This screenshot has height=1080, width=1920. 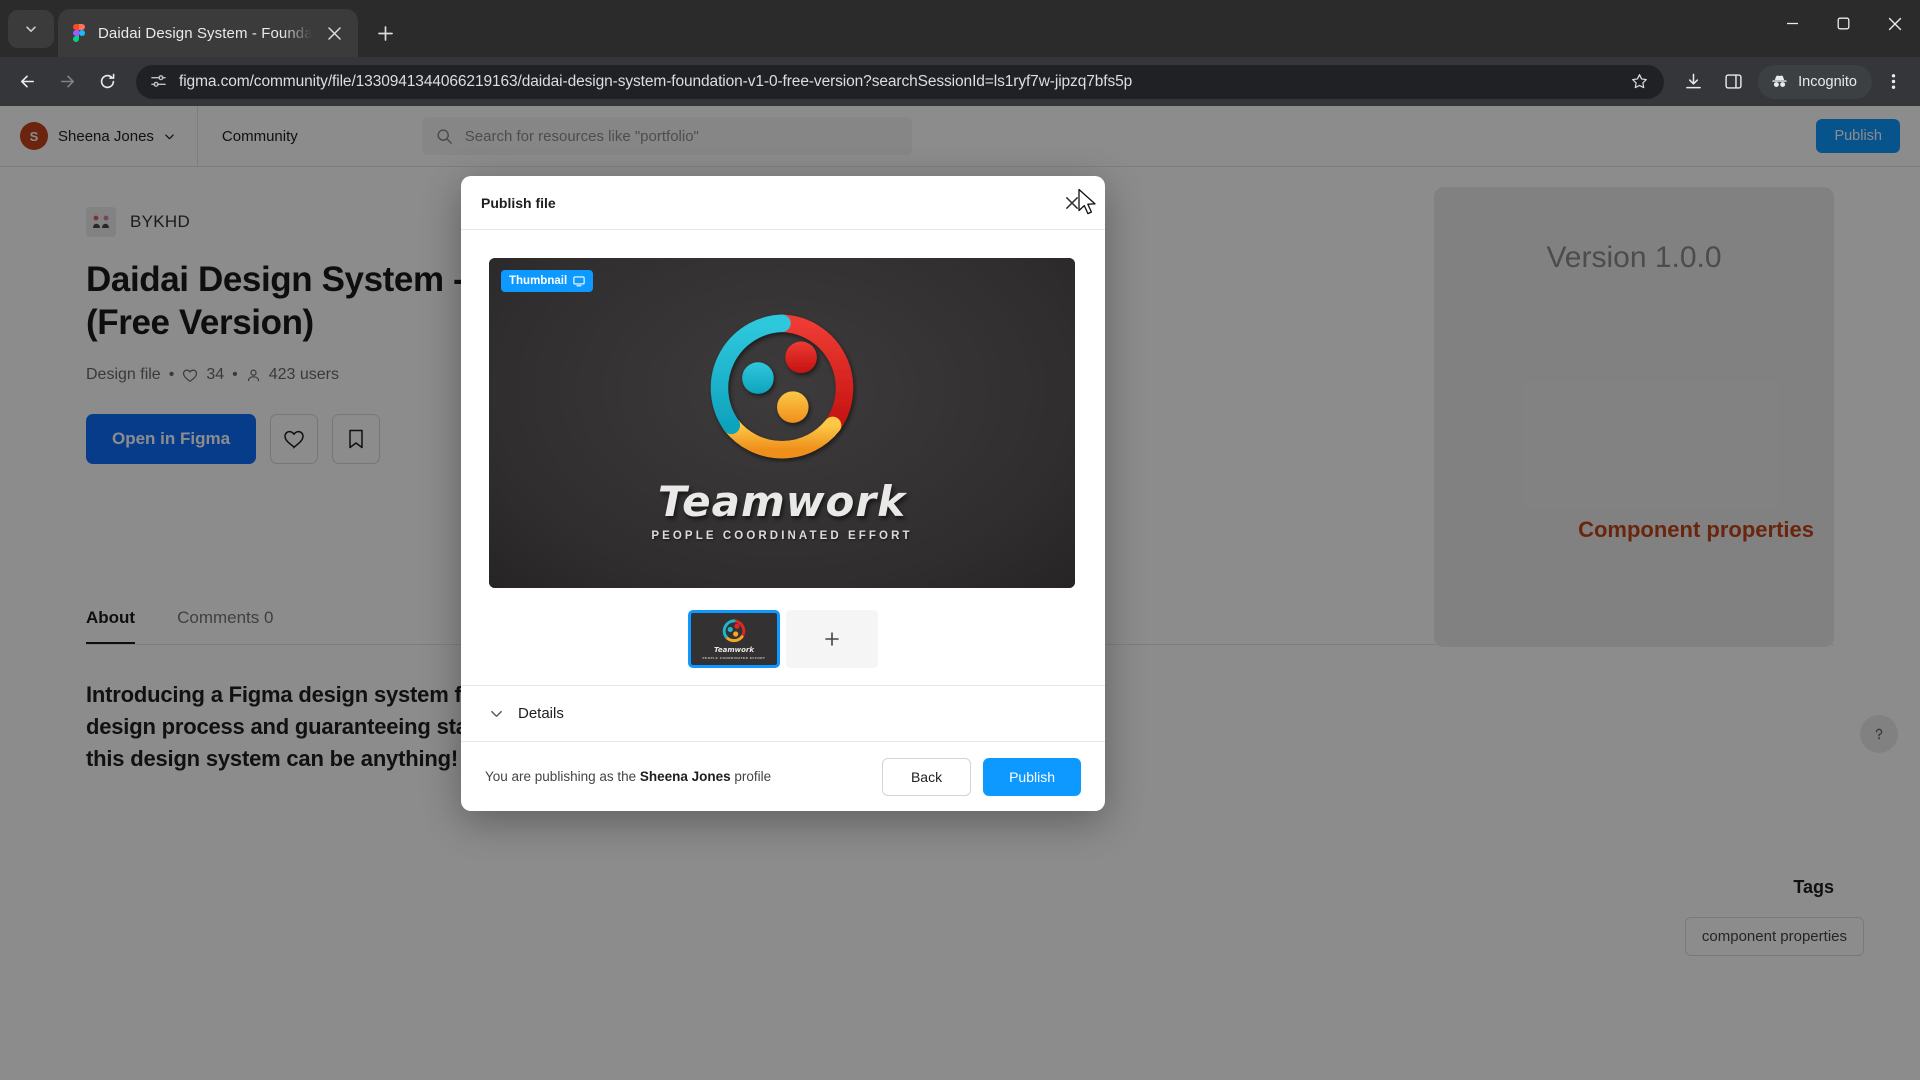 I want to click on back-arrow-icon, so click(x=27, y=81).